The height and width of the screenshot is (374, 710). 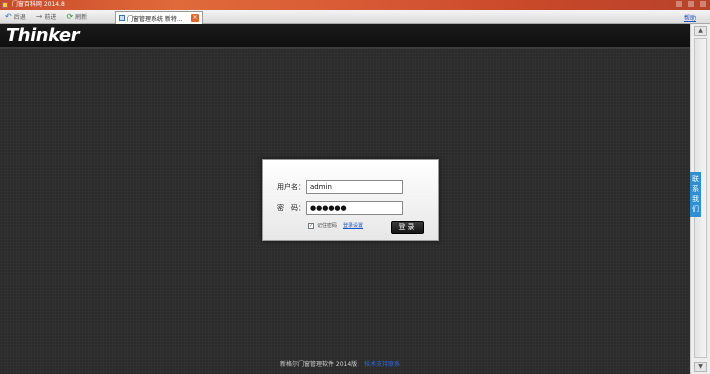 I want to click on back-button: ↶ 后退, so click(x=15, y=17).